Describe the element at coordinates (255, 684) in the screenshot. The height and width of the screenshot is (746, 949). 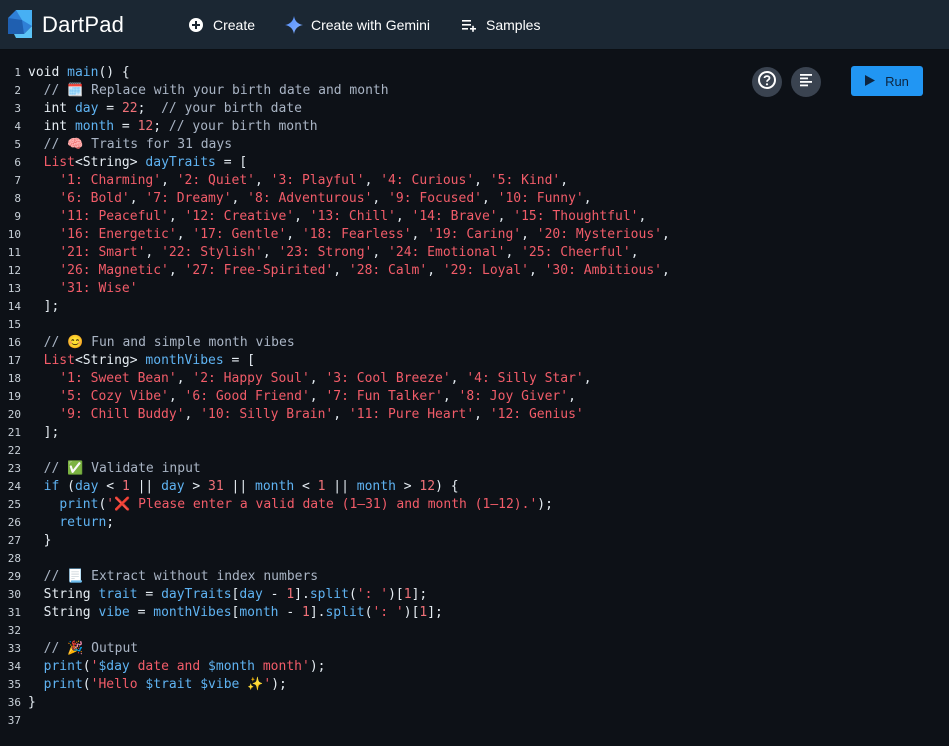
I see `code-token: ✨'` at that location.